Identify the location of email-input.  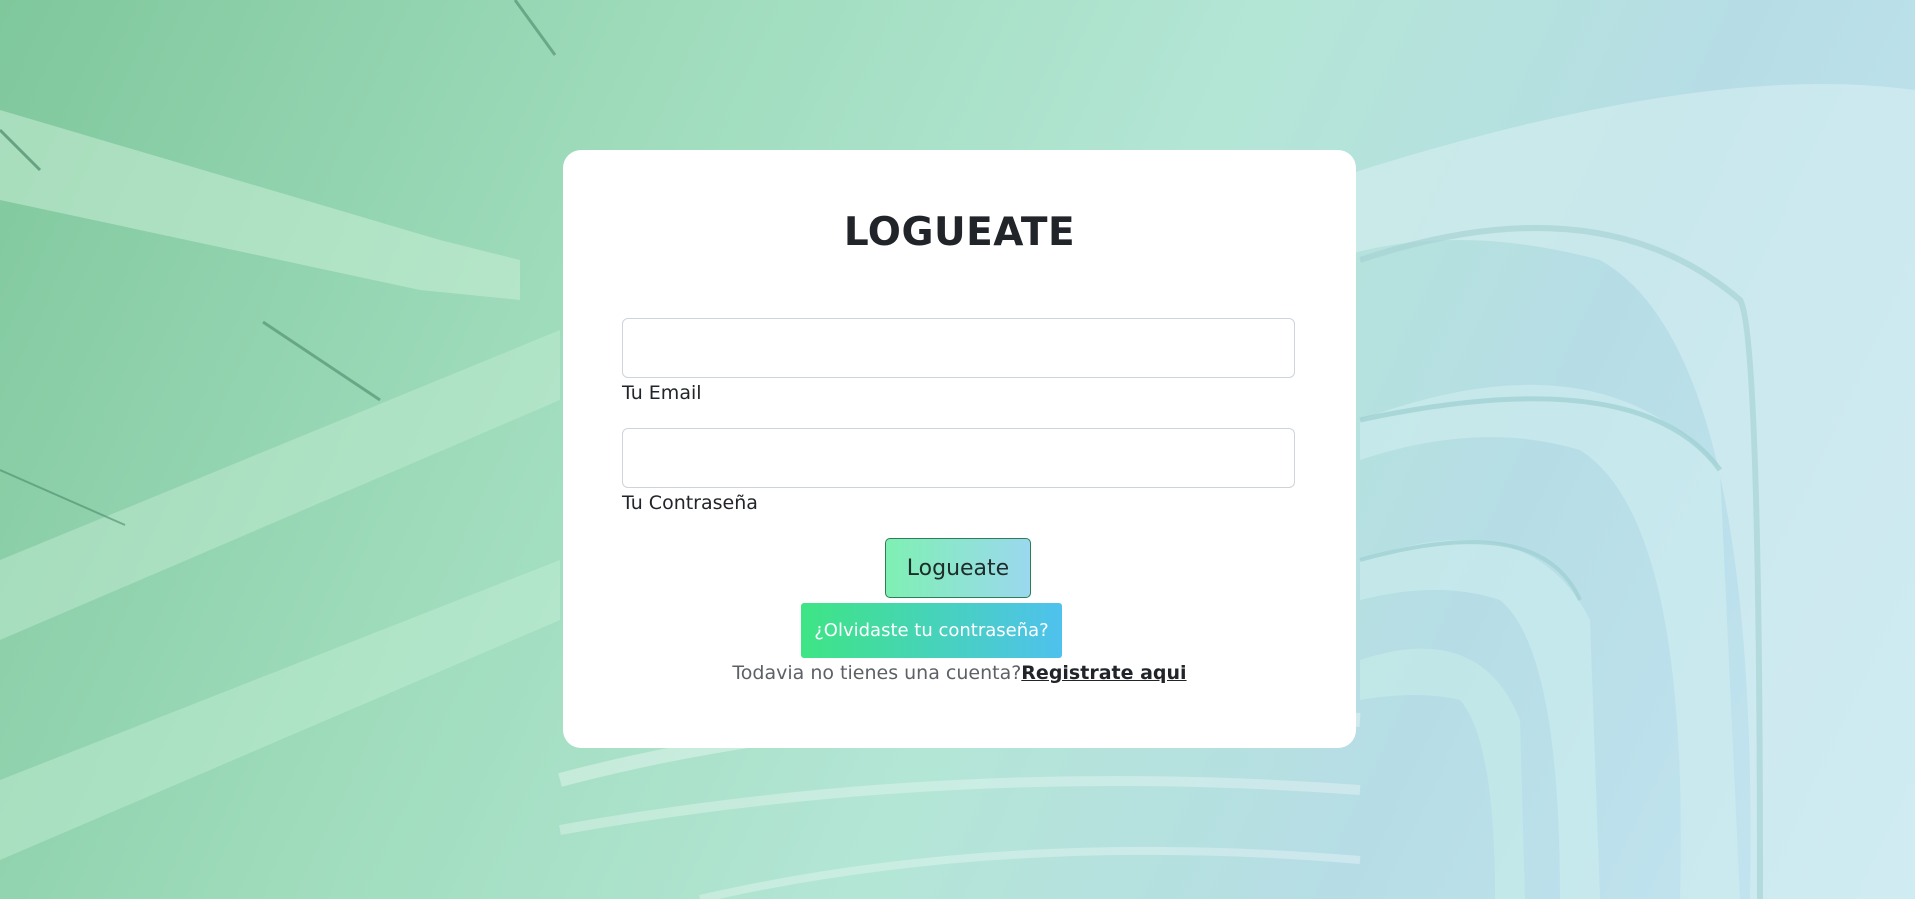
(958, 348).